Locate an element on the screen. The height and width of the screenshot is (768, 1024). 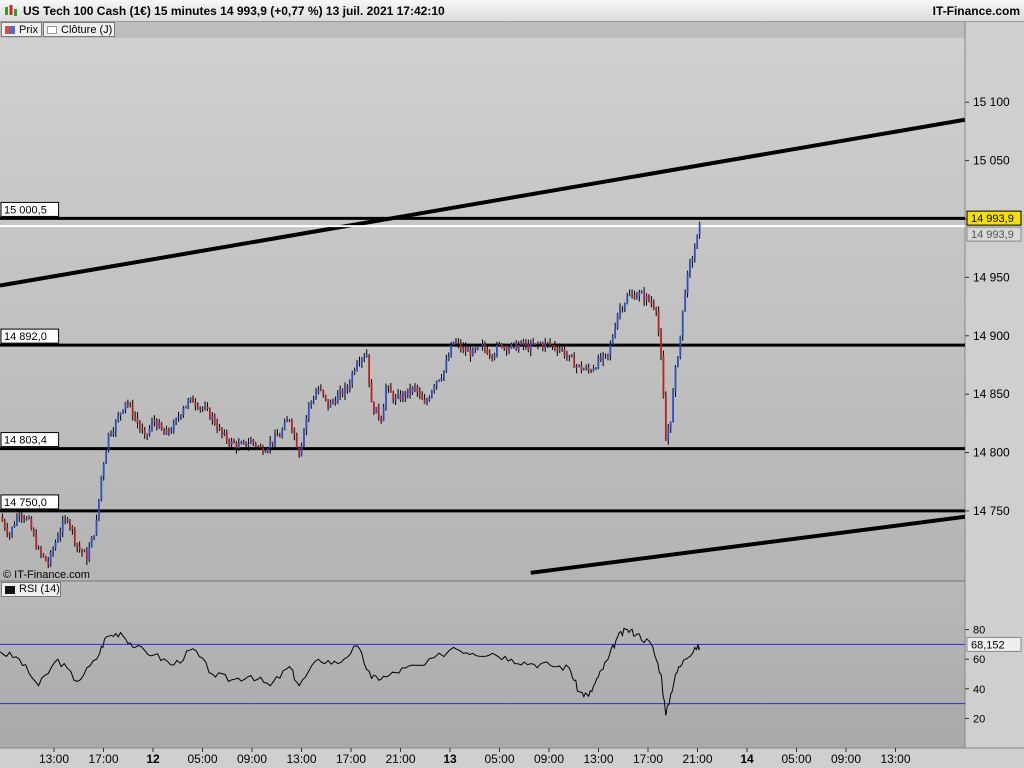
close-price-label: 14 993,9 is located at coordinates (992, 235).